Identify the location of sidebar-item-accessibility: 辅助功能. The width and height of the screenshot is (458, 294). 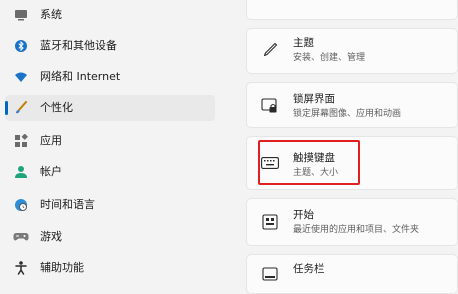
(110, 268).